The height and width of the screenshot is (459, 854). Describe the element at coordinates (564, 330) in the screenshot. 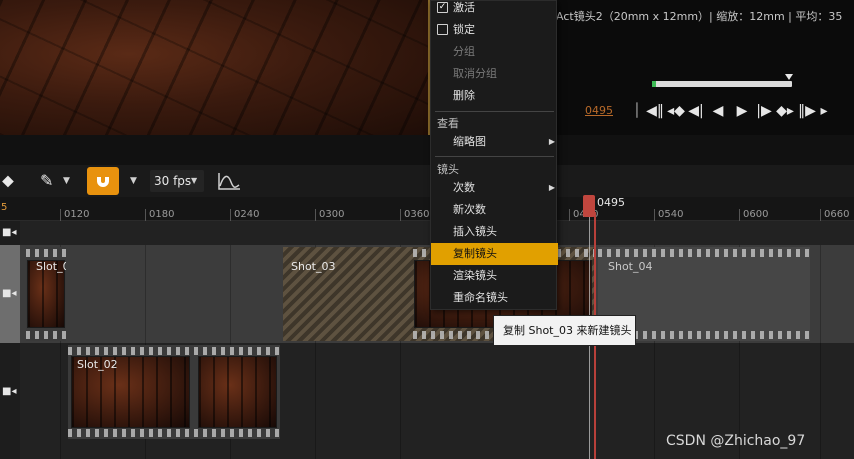

I see `tooltip: 复制 Shot_03 来新建镜头` at that location.